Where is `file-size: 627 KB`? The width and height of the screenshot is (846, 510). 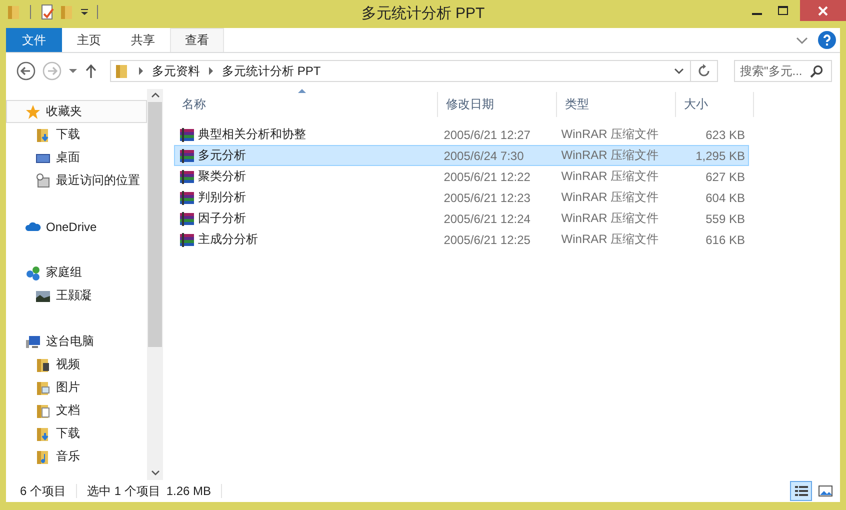
file-size: 627 KB is located at coordinates (725, 177).